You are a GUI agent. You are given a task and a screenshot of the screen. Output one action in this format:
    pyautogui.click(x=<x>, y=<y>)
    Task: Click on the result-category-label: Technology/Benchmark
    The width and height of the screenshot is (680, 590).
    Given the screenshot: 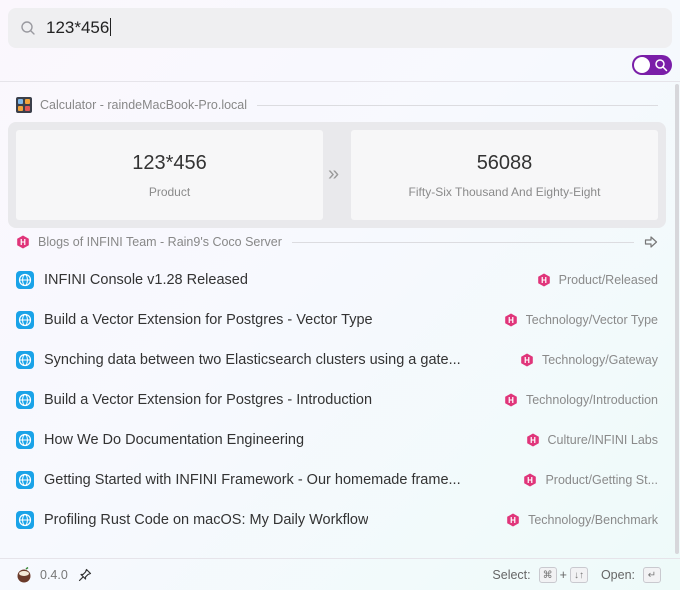 What is the action you would take?
    pyautogui.click(x=593, y=520)
    